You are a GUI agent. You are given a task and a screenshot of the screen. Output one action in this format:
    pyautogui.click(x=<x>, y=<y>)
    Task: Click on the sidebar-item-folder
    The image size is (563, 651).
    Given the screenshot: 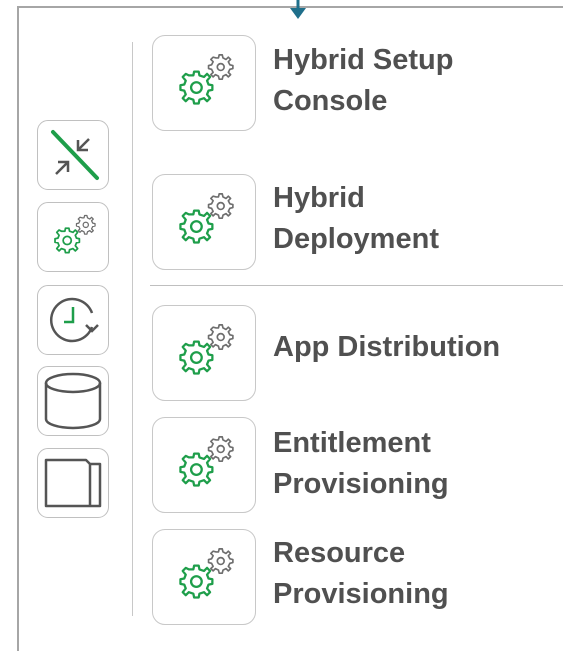 What is the action you would take?
    pyautogui.click(x=73, y=483)
    